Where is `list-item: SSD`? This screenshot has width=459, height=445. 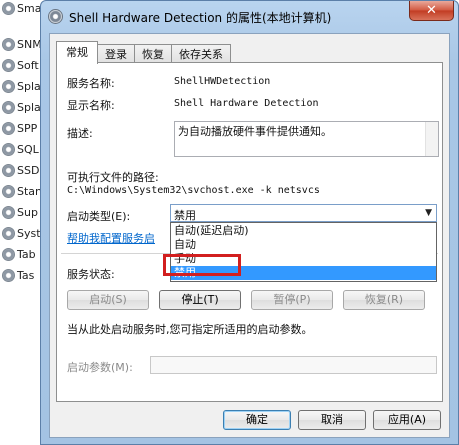
list-item: SSD is located at coordinates (20, 170).